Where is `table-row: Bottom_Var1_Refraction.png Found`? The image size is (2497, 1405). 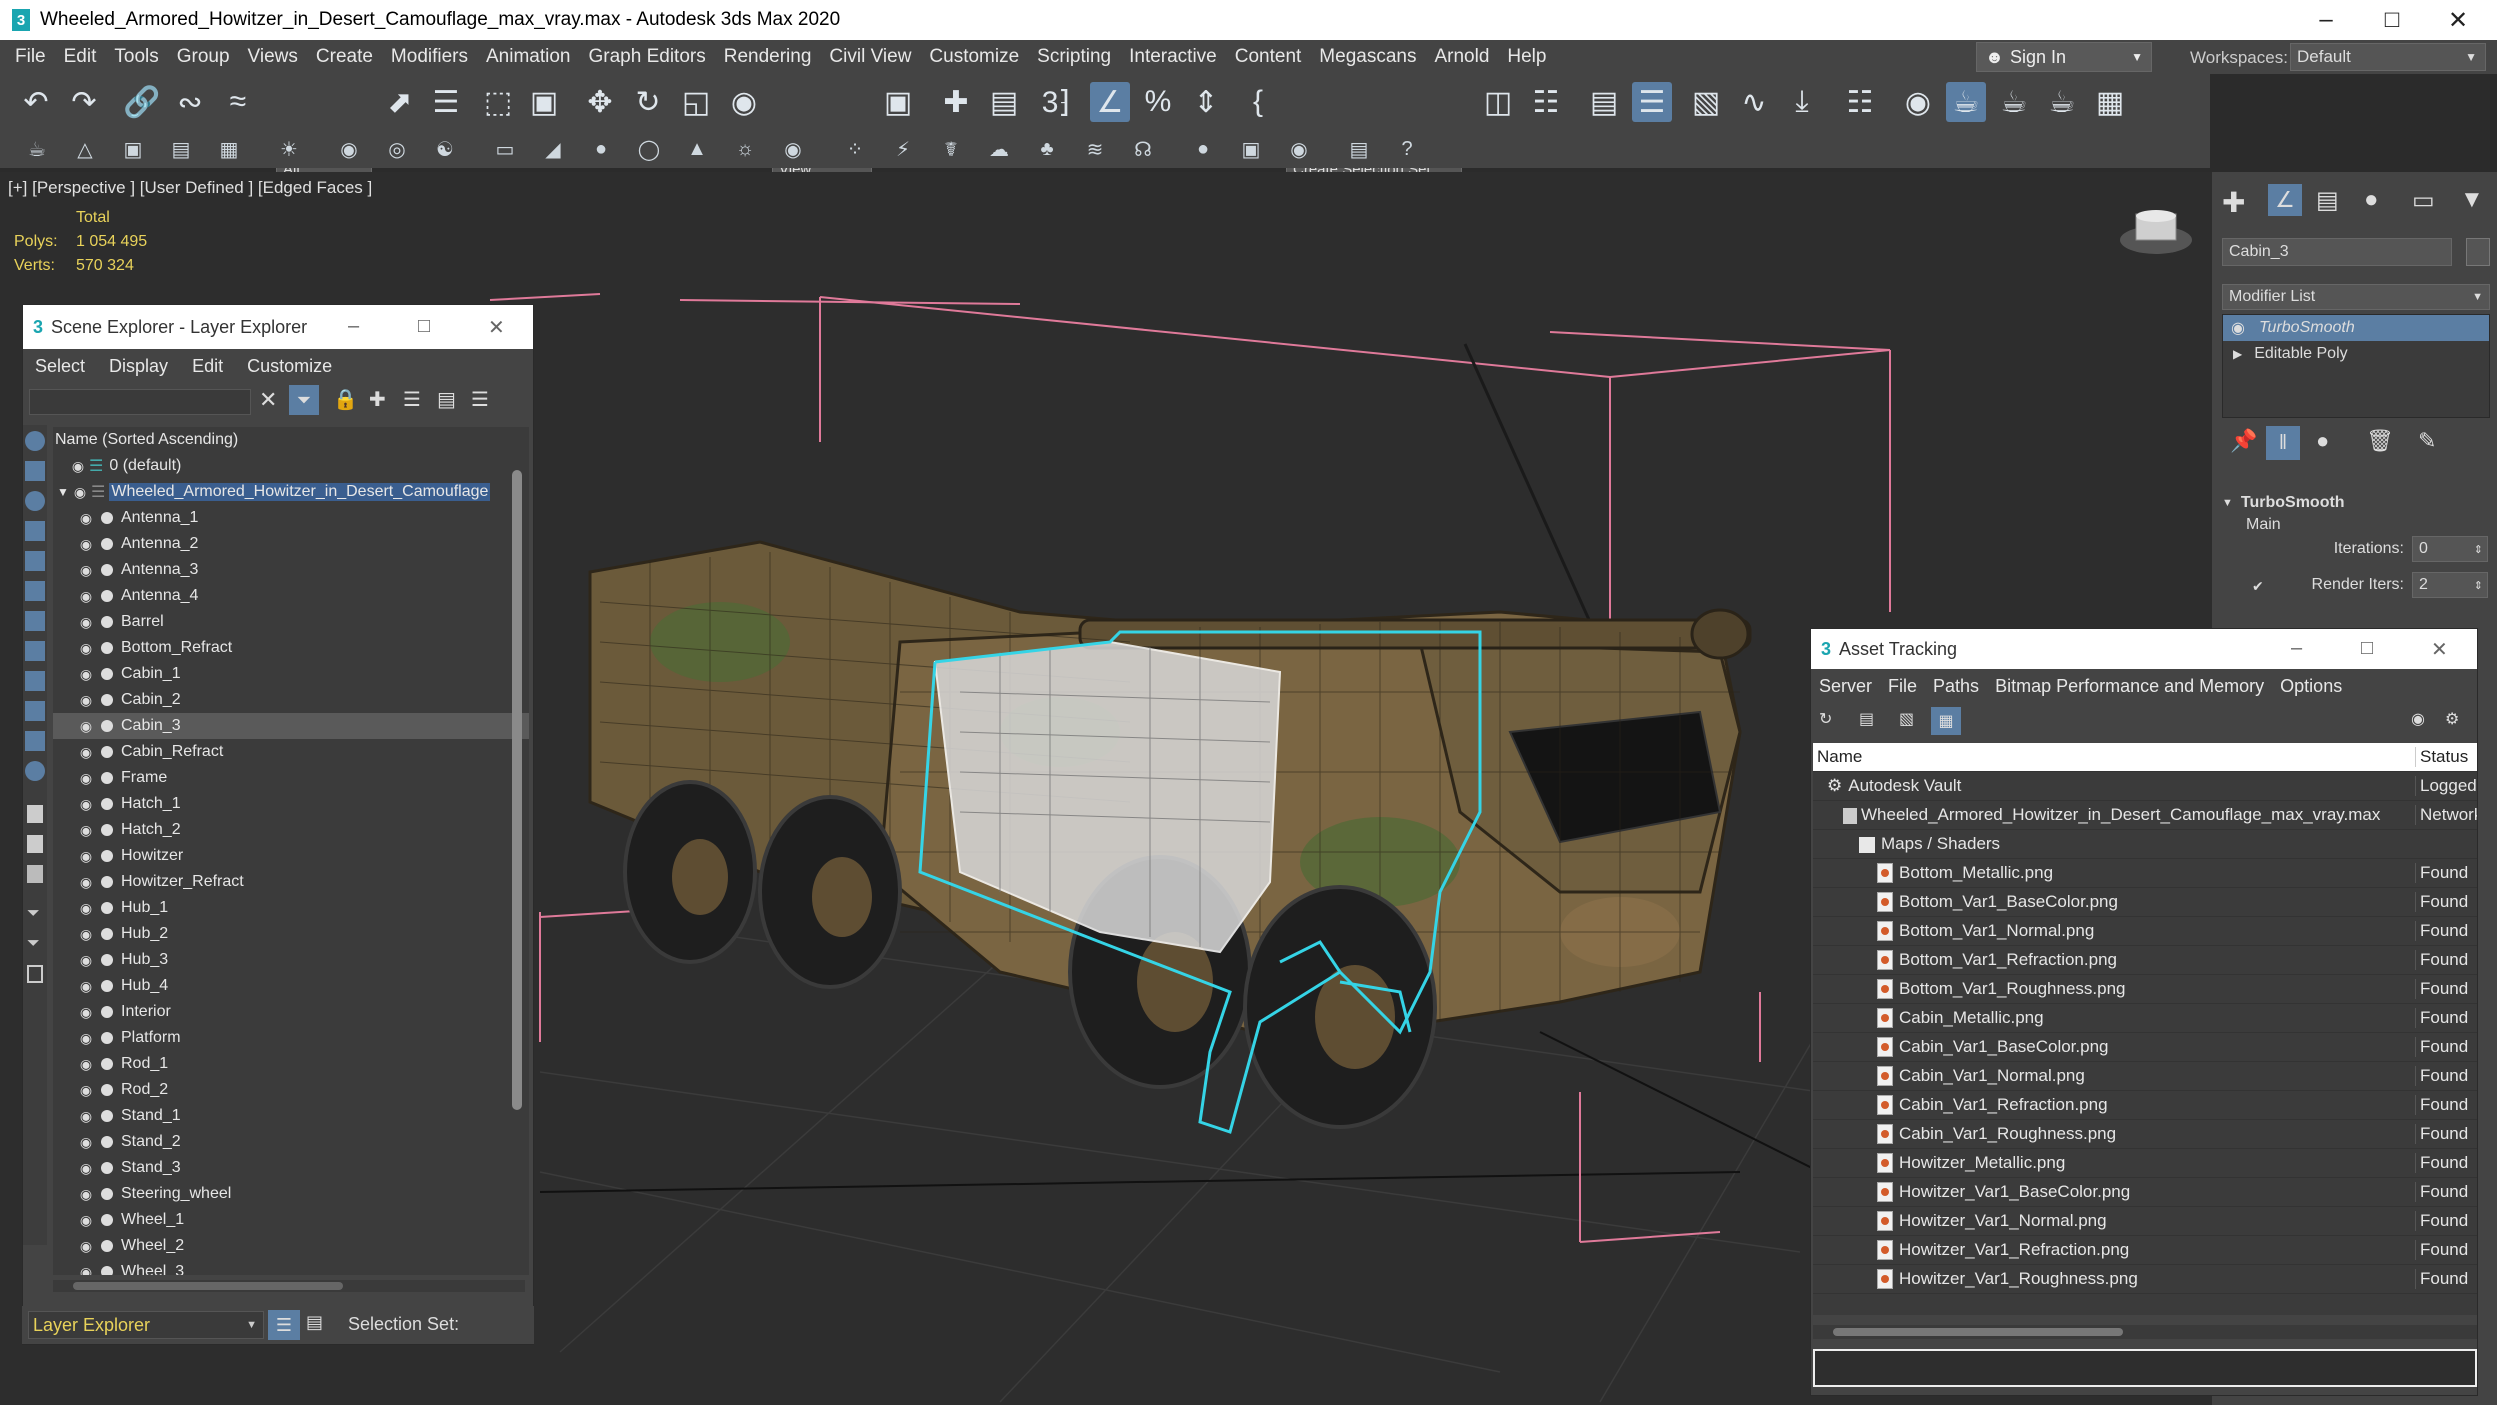
table-row: Bottom_Var1_Refraction.png Found is located at coordinates (2145, 960).